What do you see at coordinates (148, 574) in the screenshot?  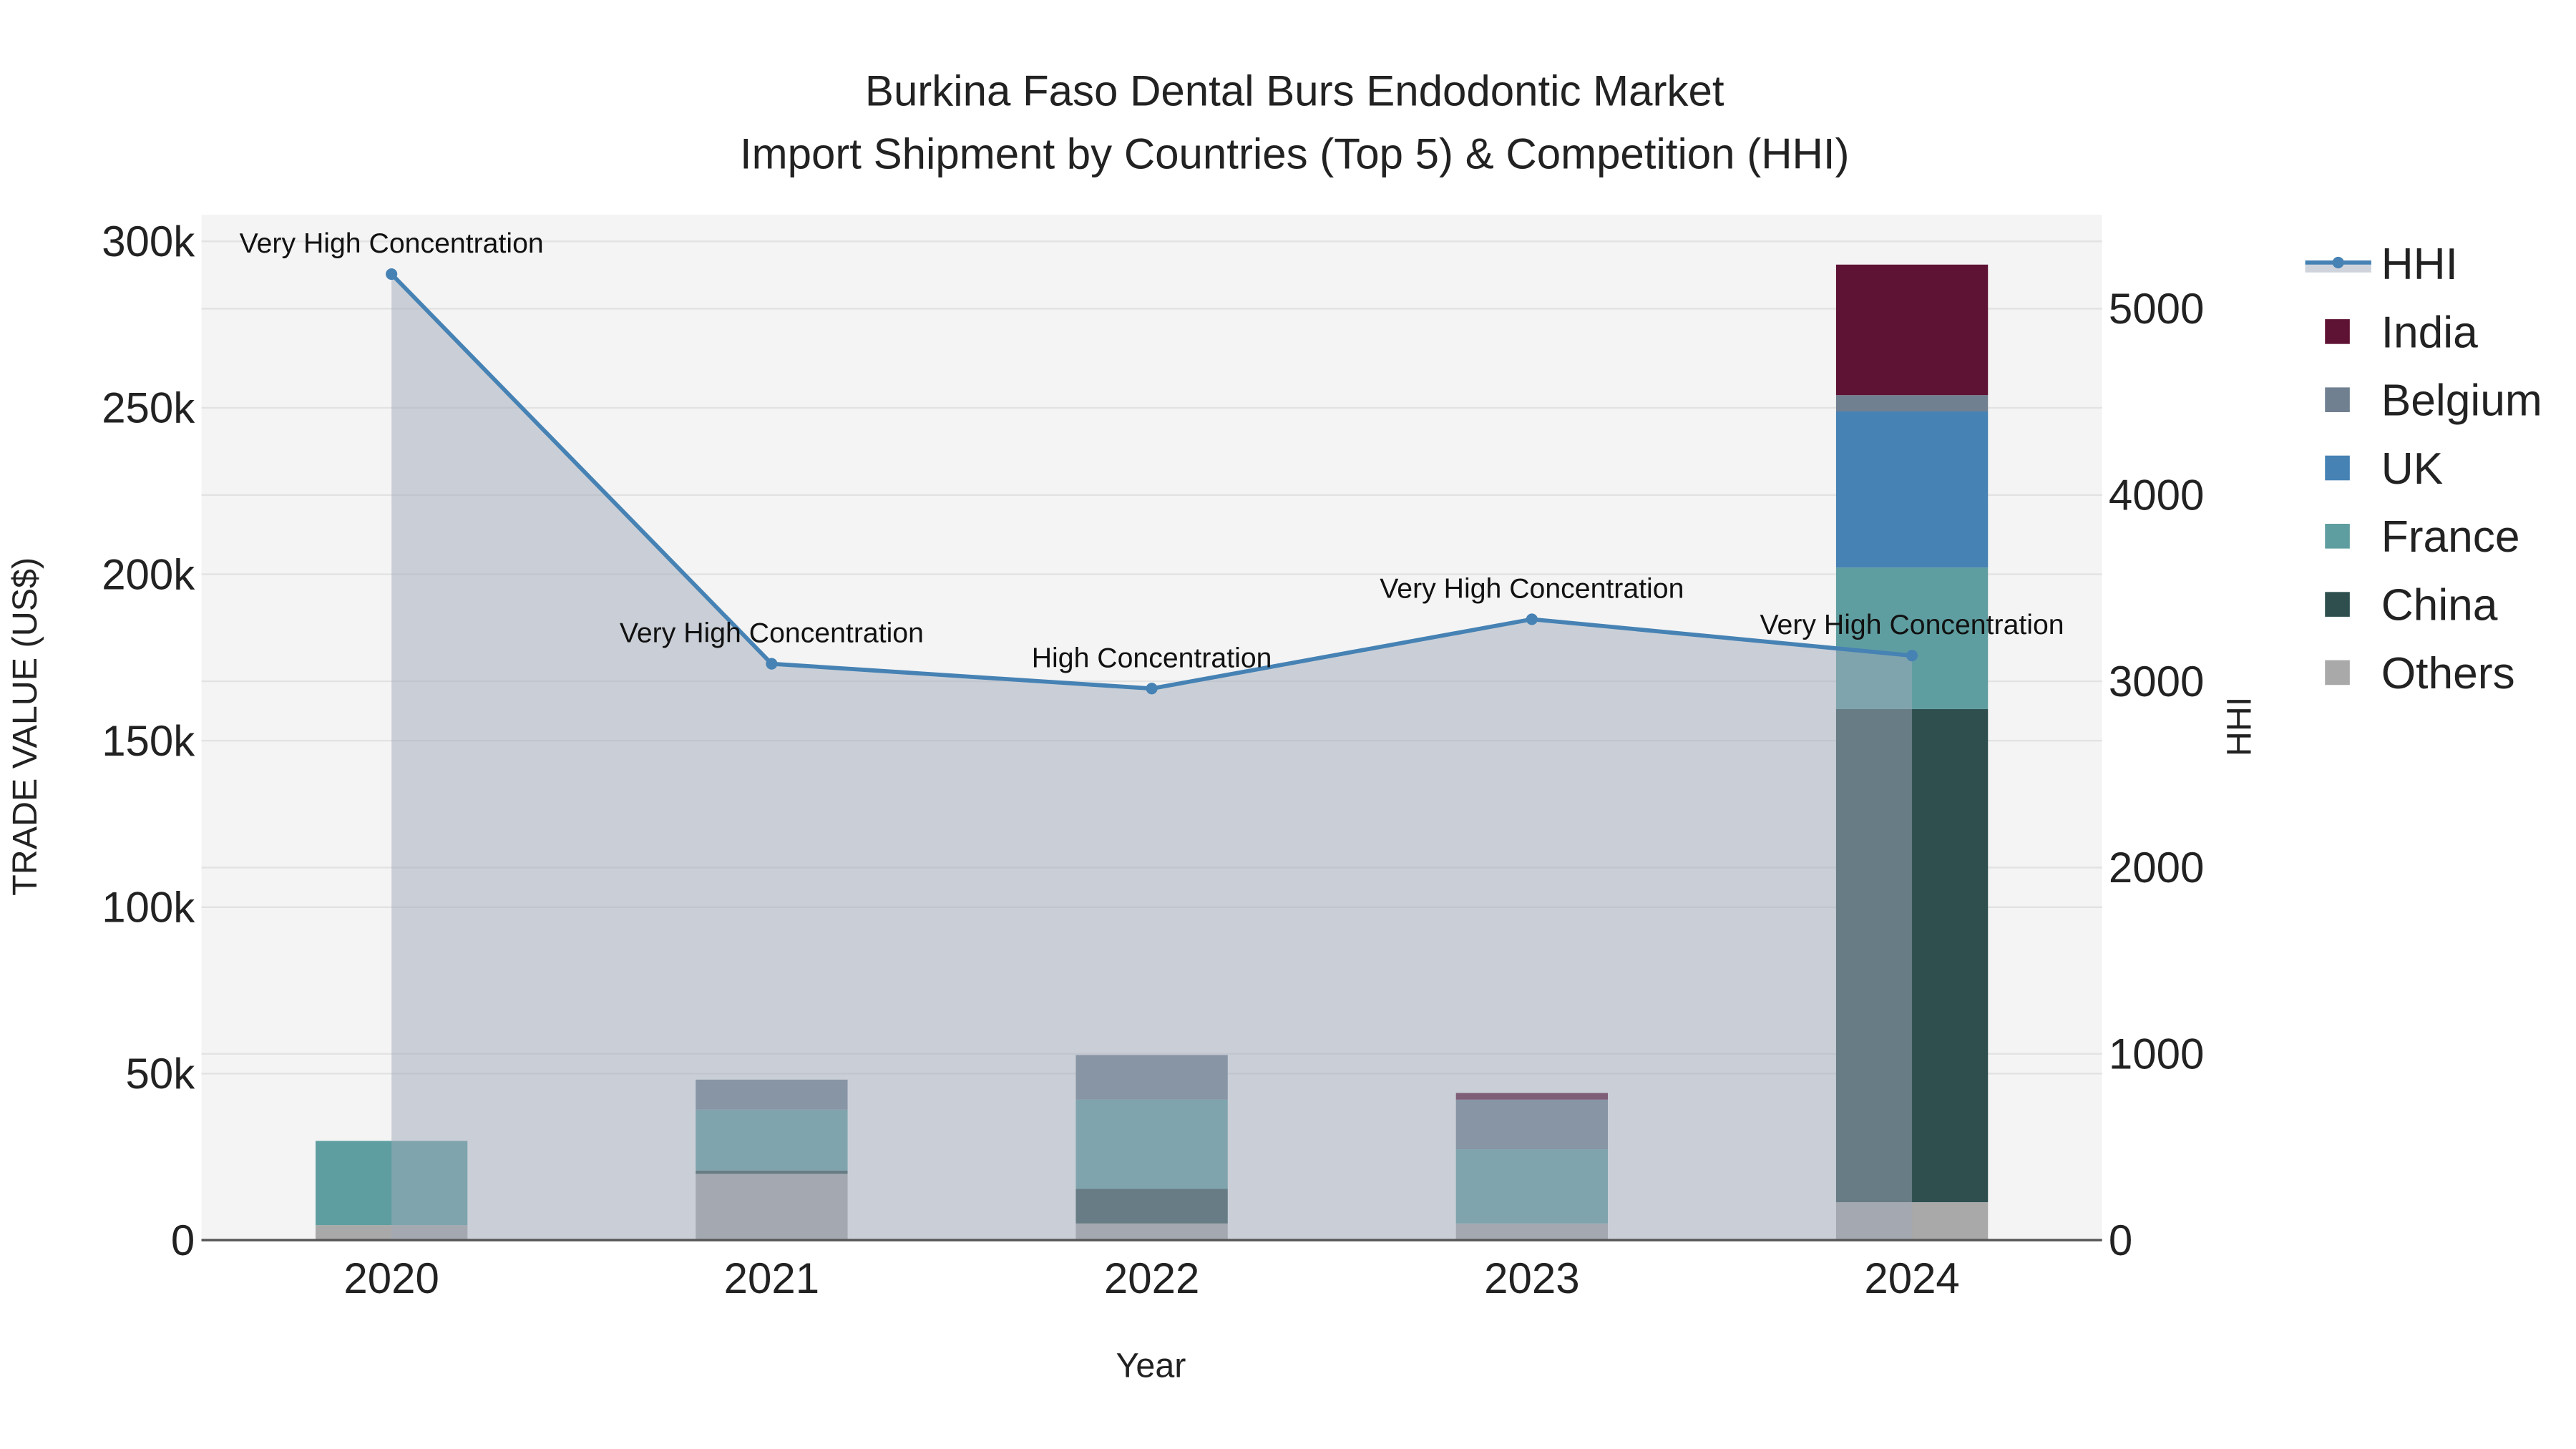 I see `y-tick-label: 200k` at bounding box center [148, 574].